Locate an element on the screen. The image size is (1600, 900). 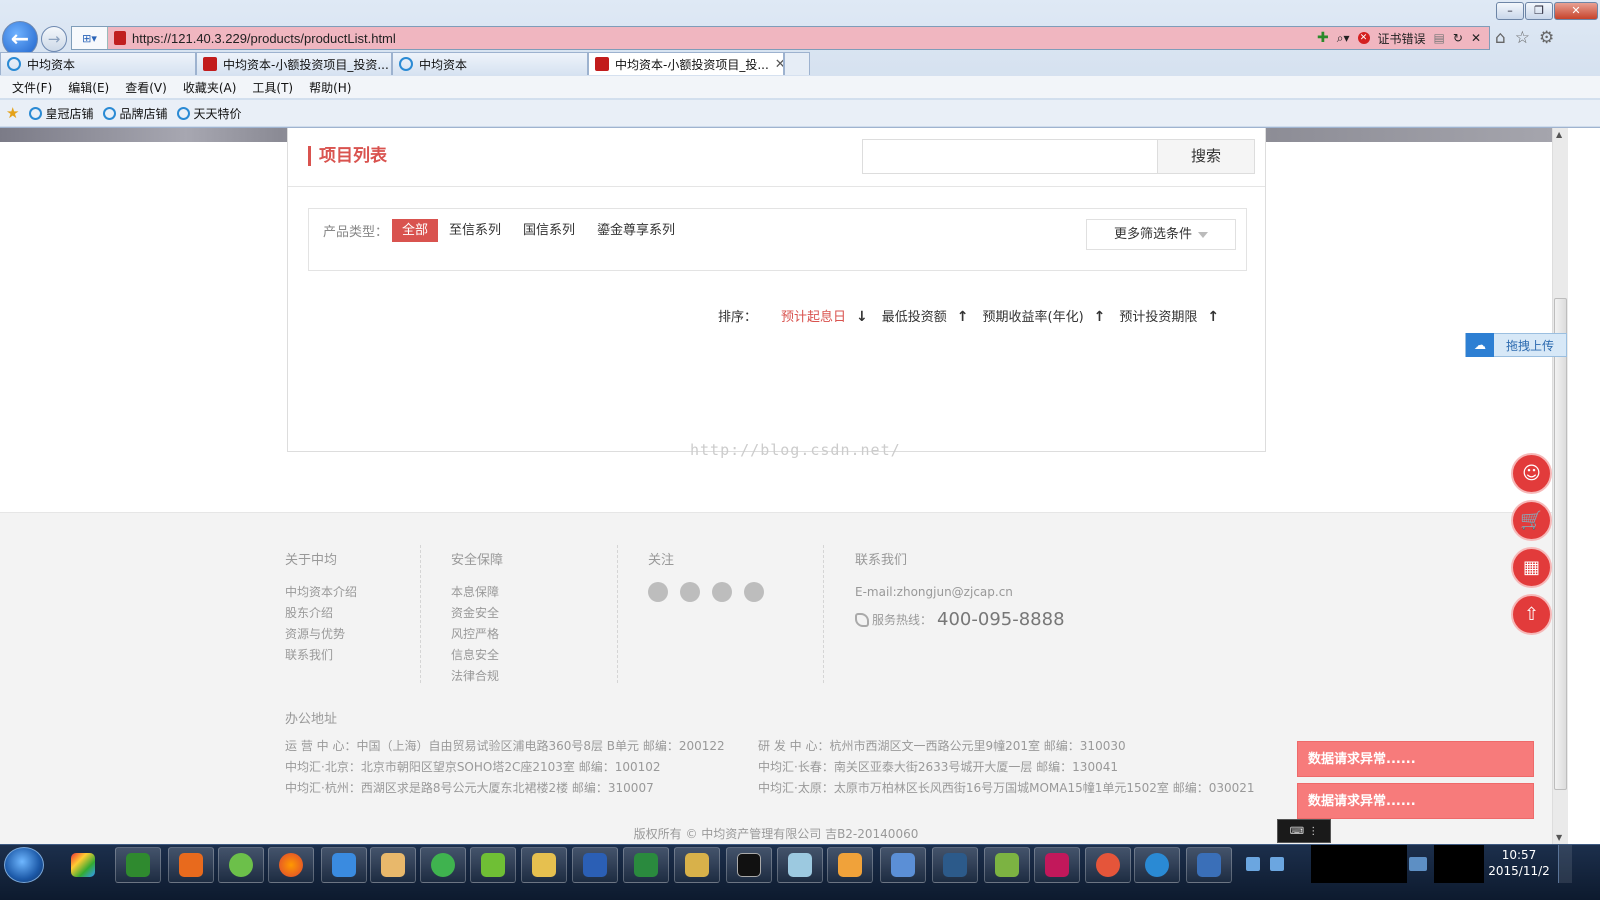
minimize-button: – is located at coordinates (1510, 11).